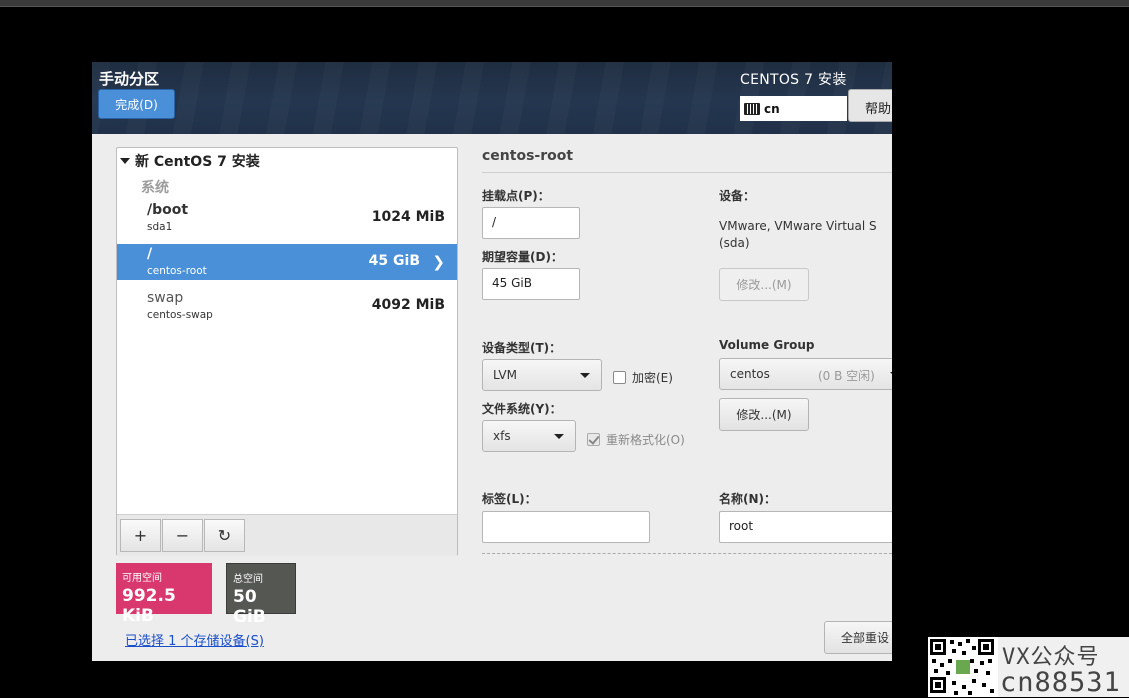  What do you see at coordinates (522, 257) in the screenshot?
I see `capacity-label: 期望容量(D)：` at bounding box center [522, 257].